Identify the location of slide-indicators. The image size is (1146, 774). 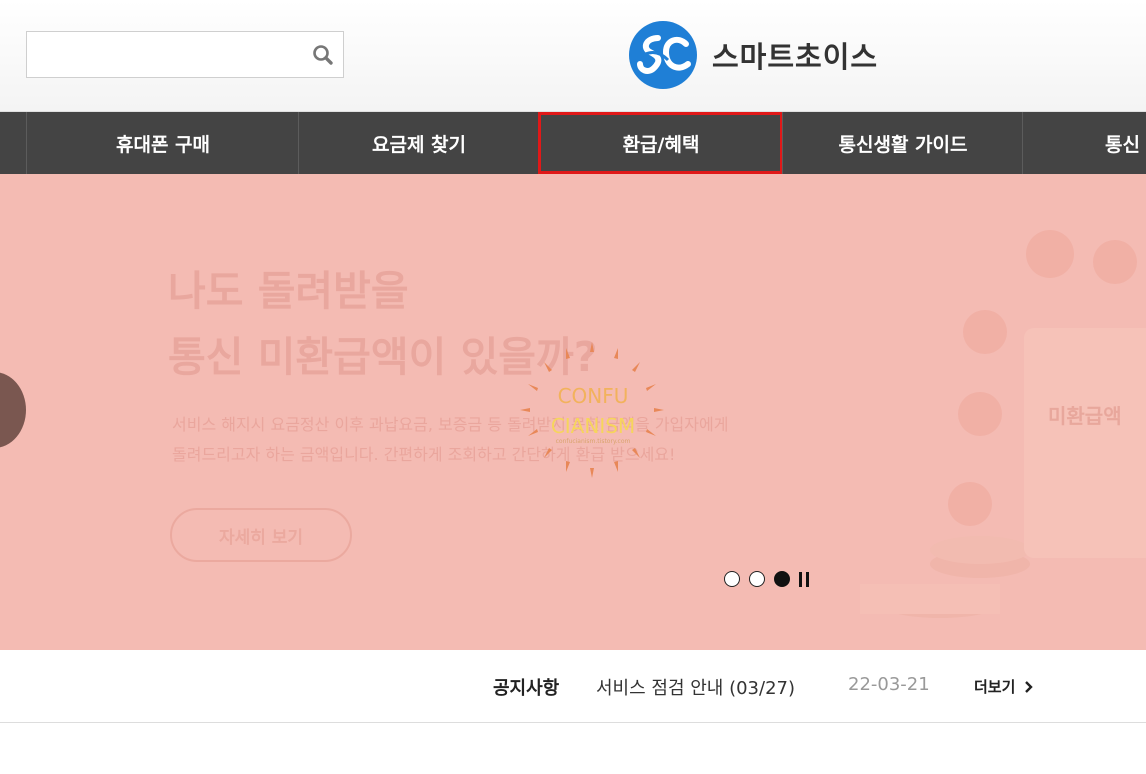
(768, 579).